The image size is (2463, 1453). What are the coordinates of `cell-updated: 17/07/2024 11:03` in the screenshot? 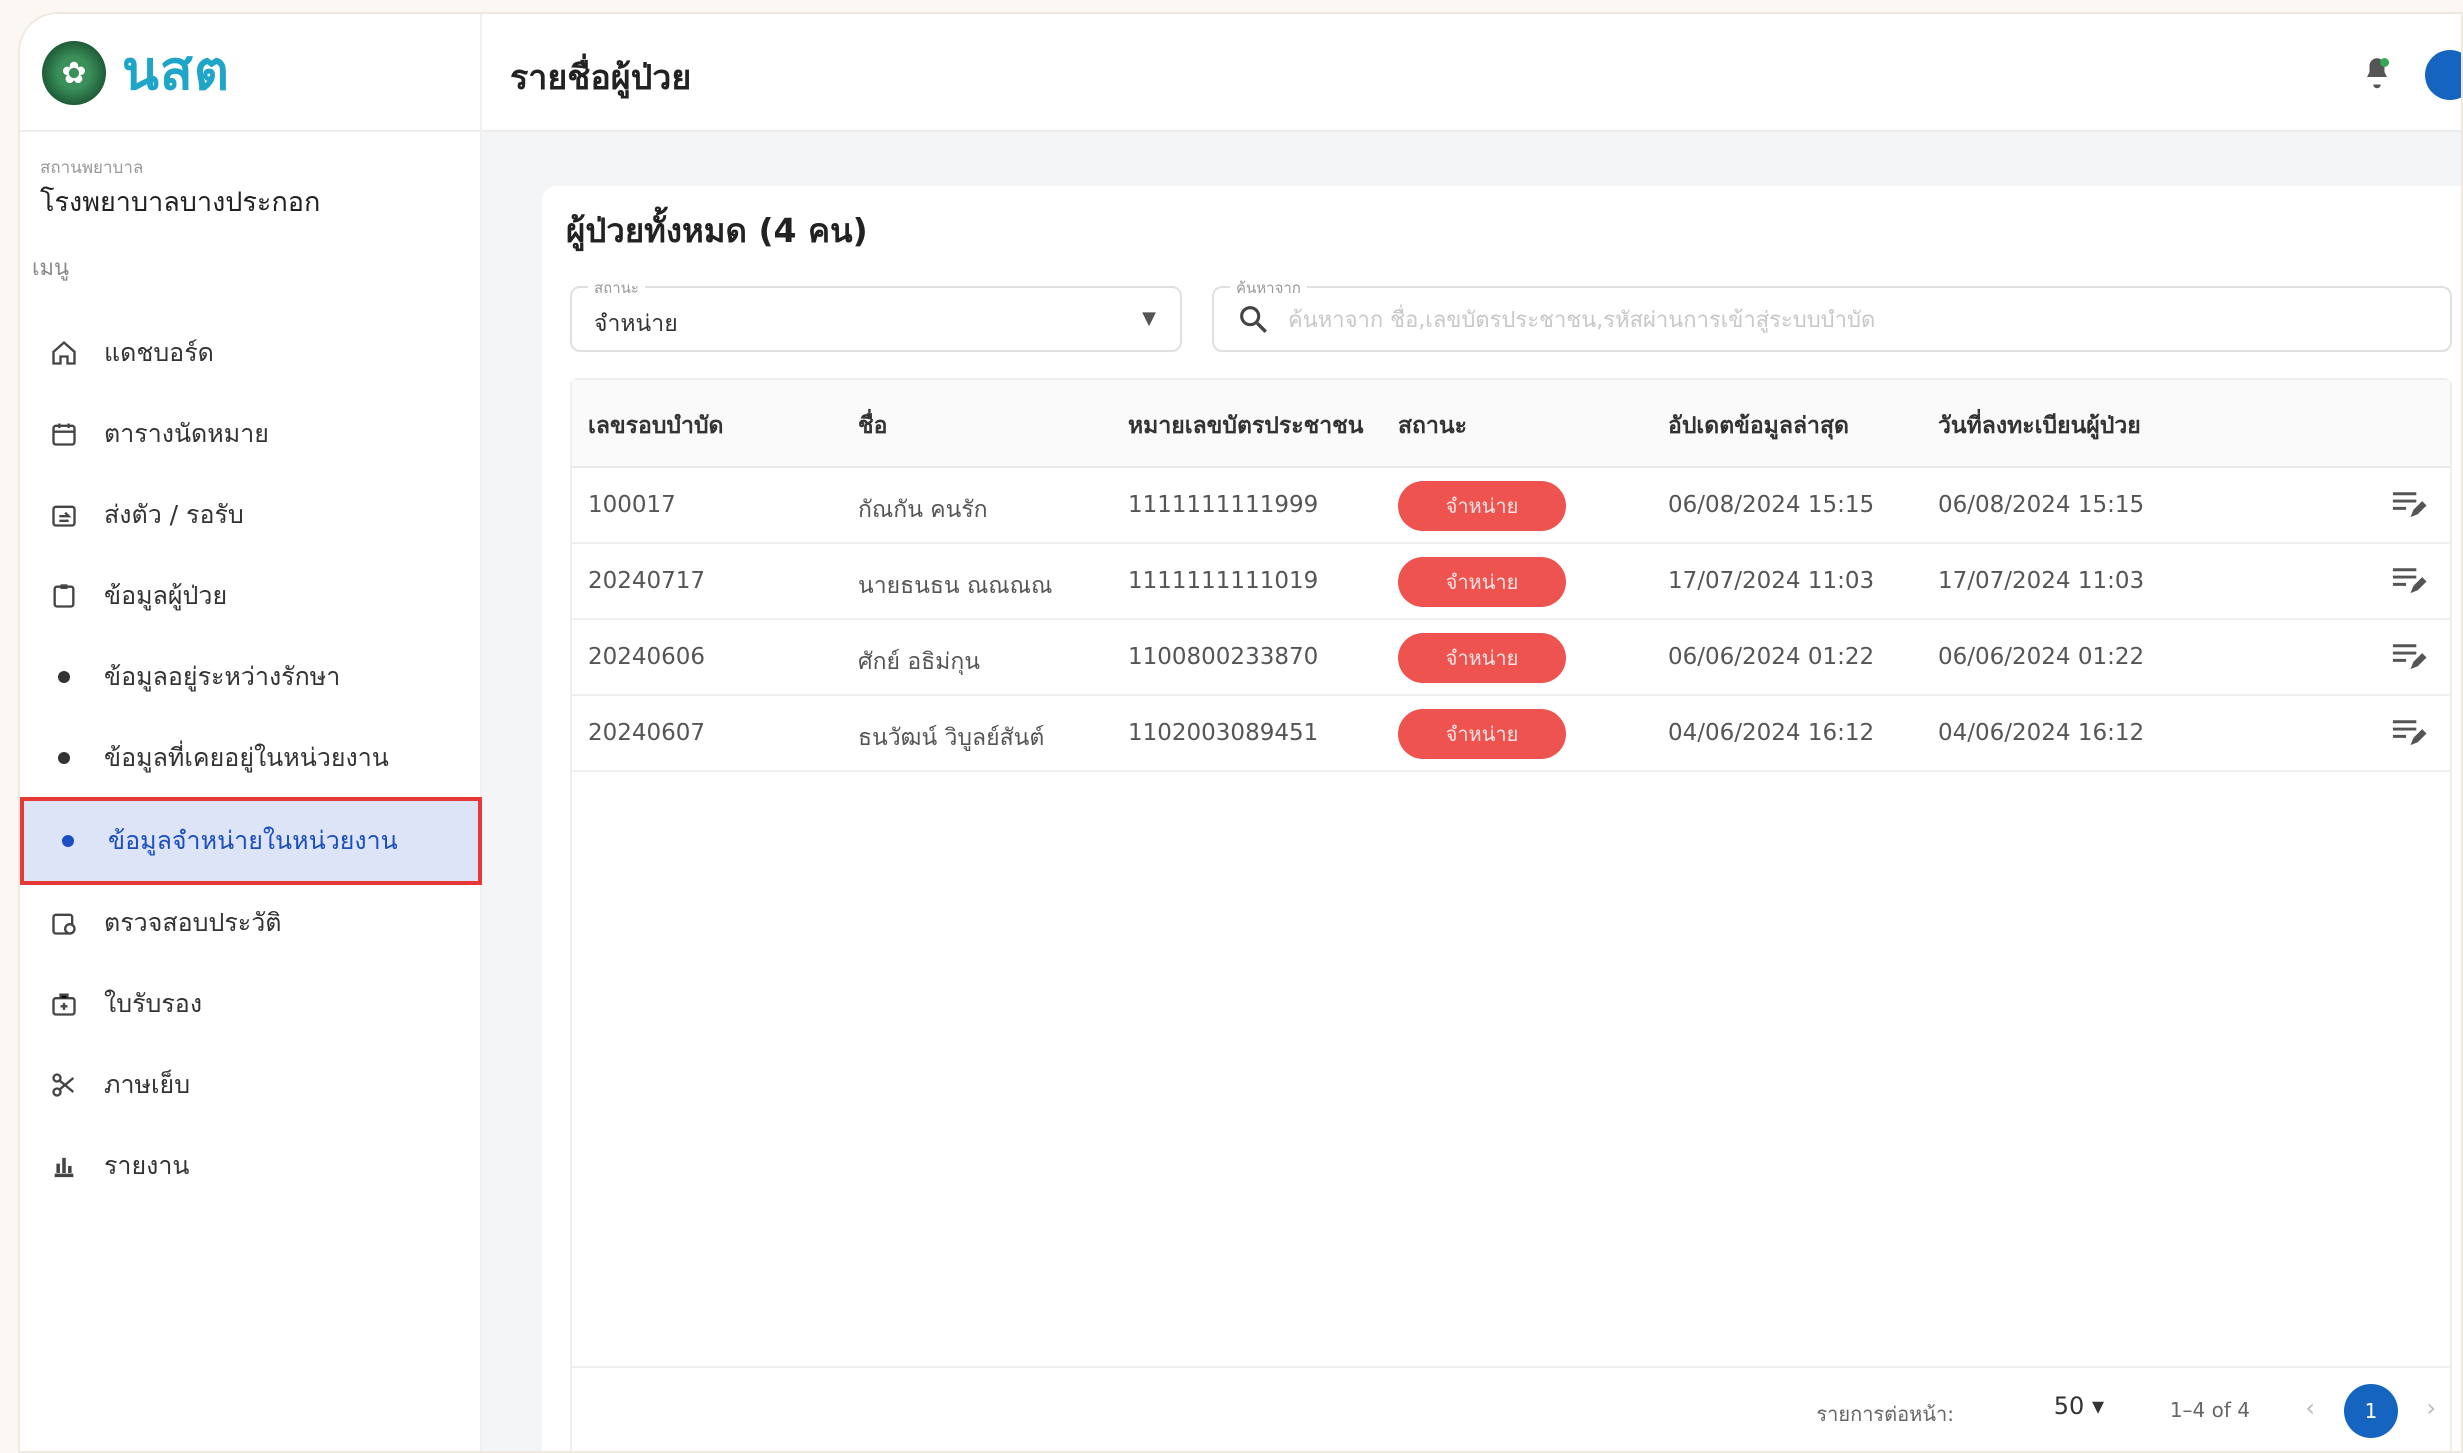 It's located at (1771, 581).